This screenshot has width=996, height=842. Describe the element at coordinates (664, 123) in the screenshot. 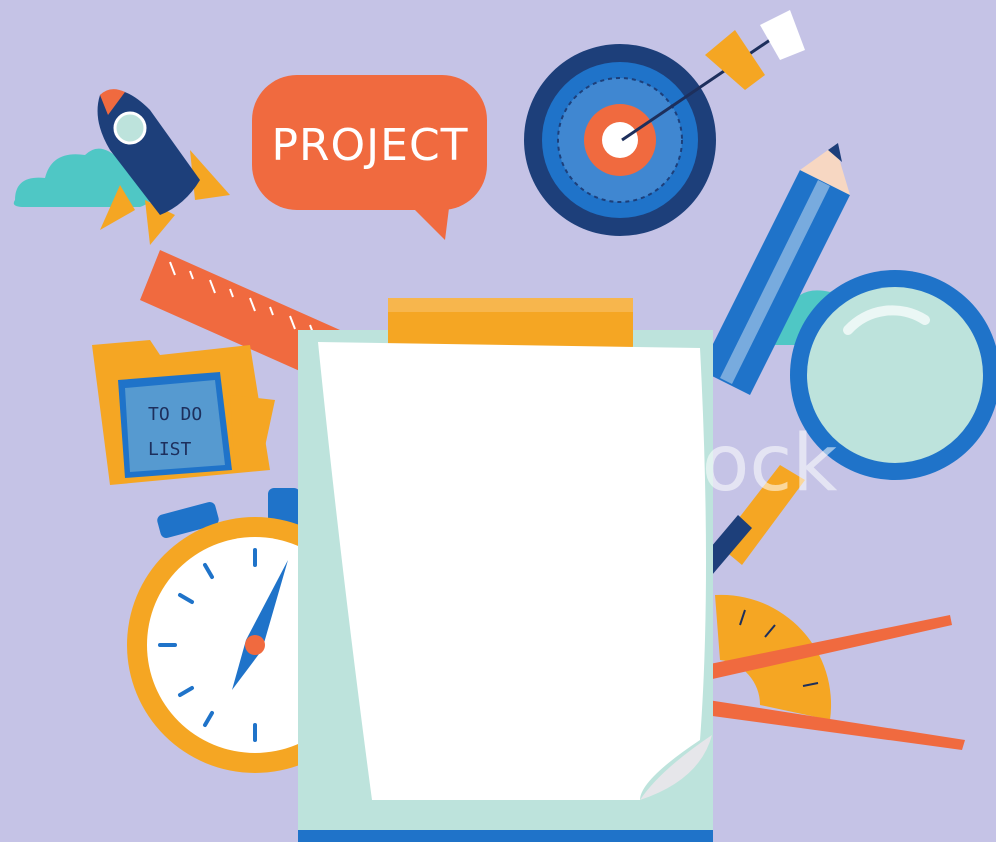

I see `target-icon` at that location.